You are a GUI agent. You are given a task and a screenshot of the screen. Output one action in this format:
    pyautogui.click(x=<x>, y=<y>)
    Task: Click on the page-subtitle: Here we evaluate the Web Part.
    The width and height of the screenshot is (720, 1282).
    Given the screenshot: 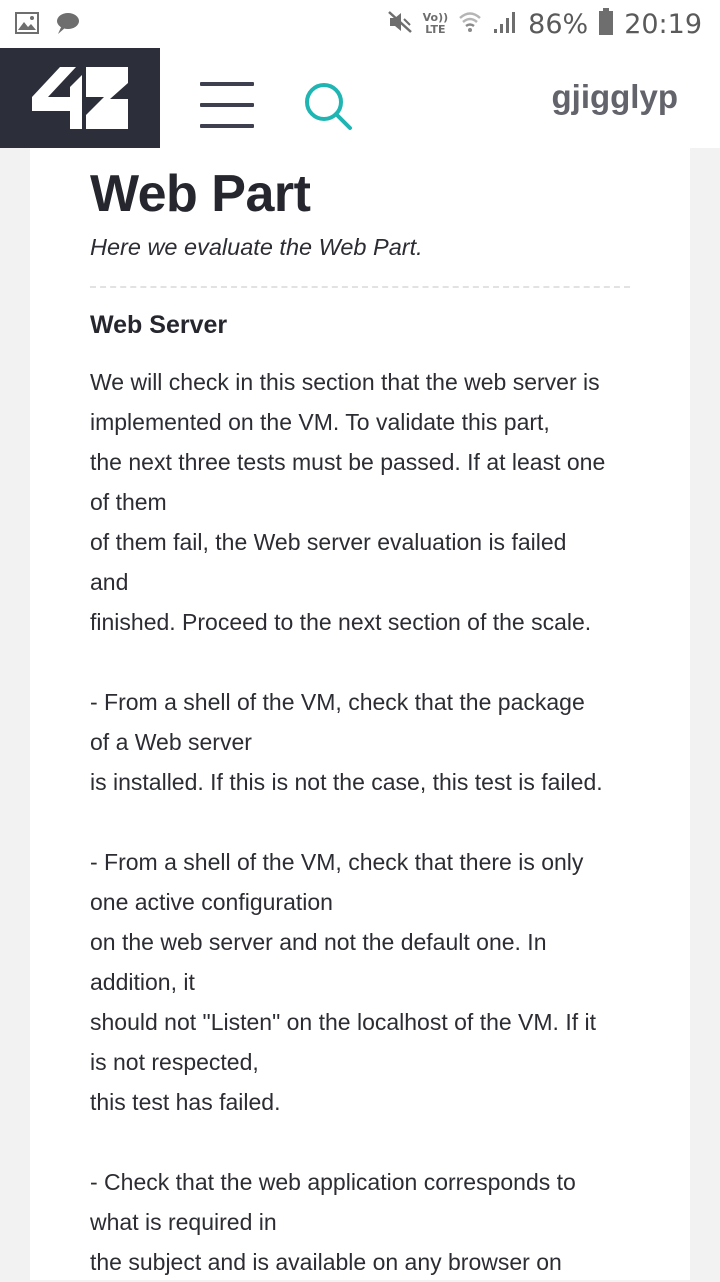 What is the action you would take?
    pyautogui.click(x=256, y=247)
    